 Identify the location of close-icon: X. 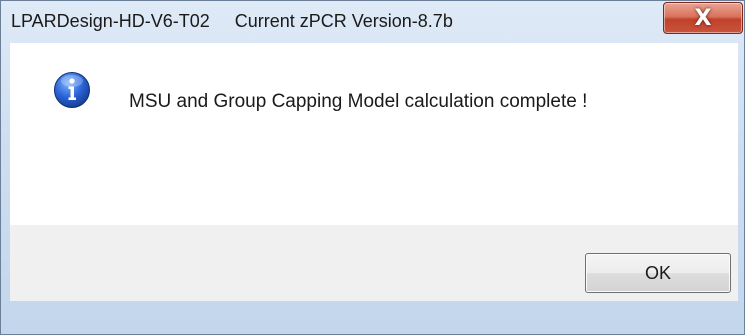
(703, 18).